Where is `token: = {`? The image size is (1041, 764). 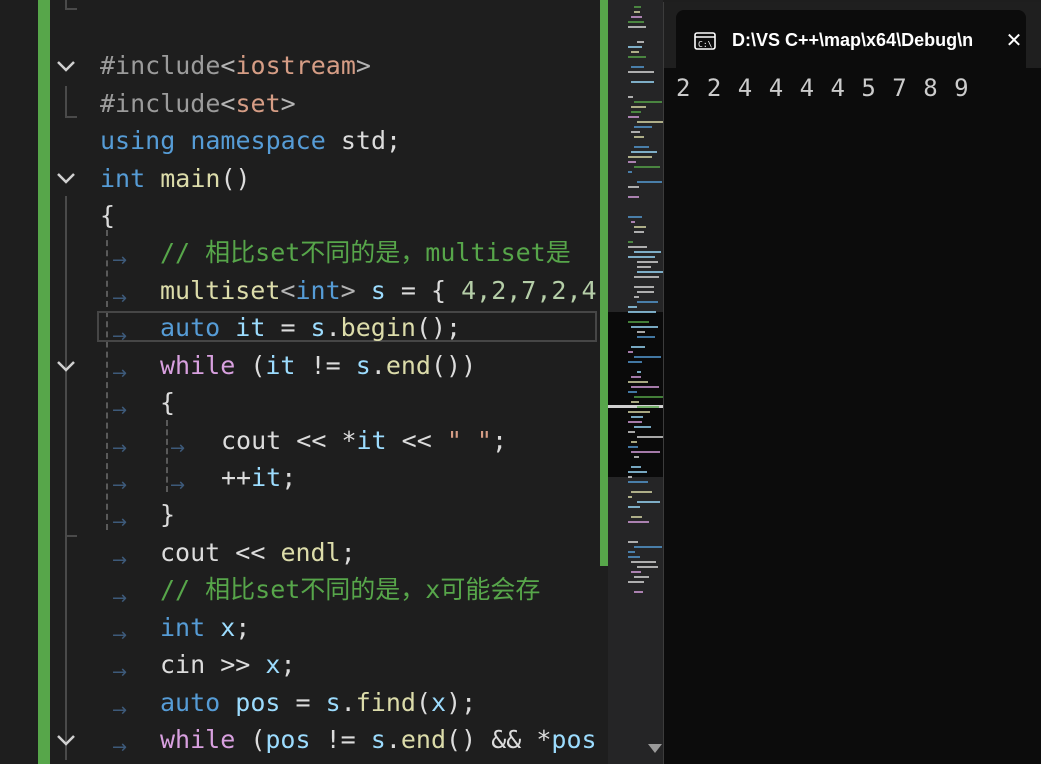 token: = { is located at coordinates (423, 290).